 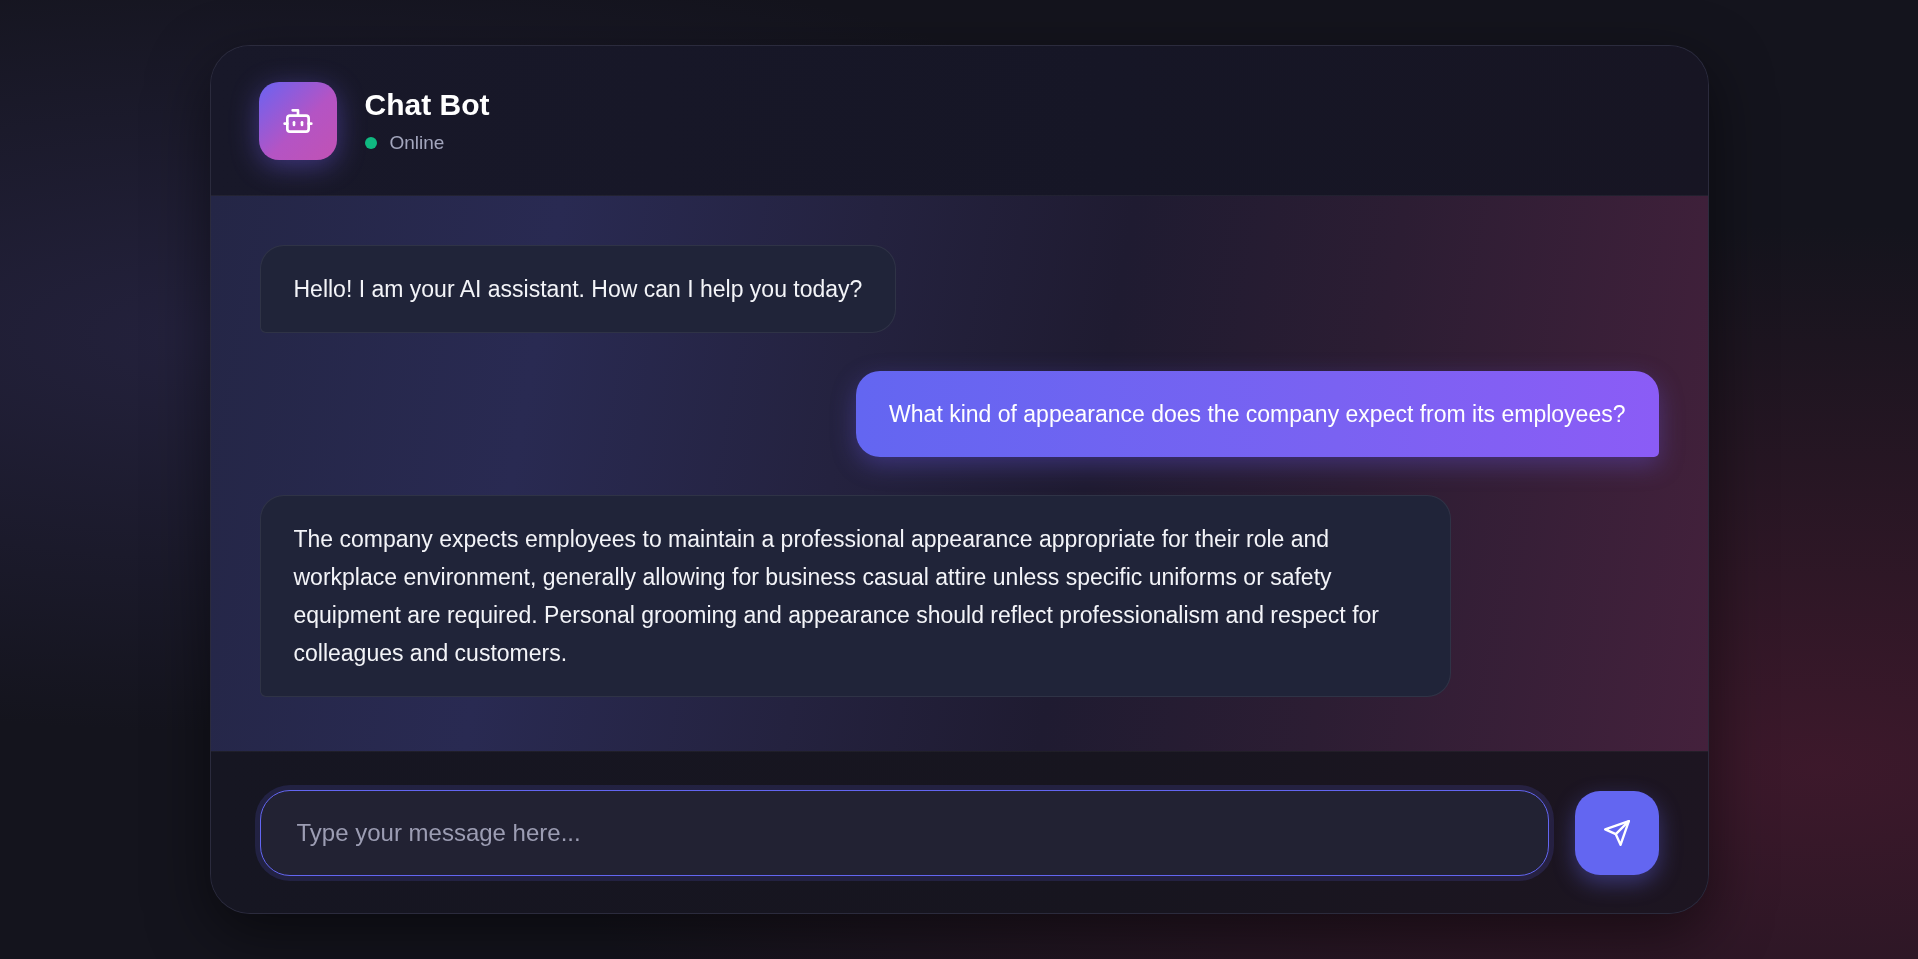 I want to click on user-message: What kind of appearance does the company expect from its employees?, so click(x=1257, y=414).